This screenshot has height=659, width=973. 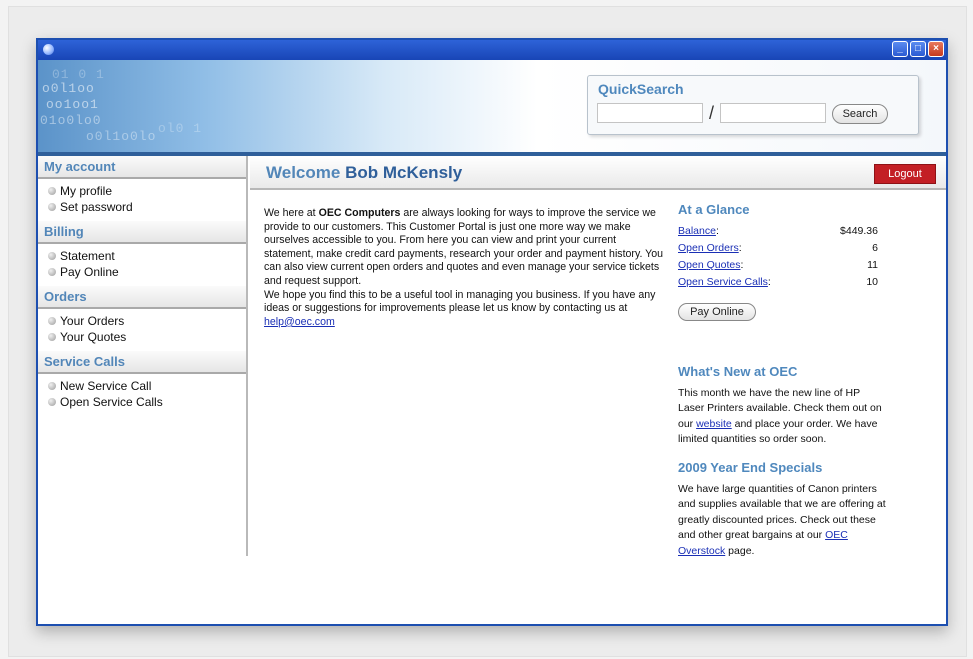 What do you see at coordinates (96, 207) in the screenshot?
I see `sidebar-item-label: Set password` at bounding box center [96, 207].